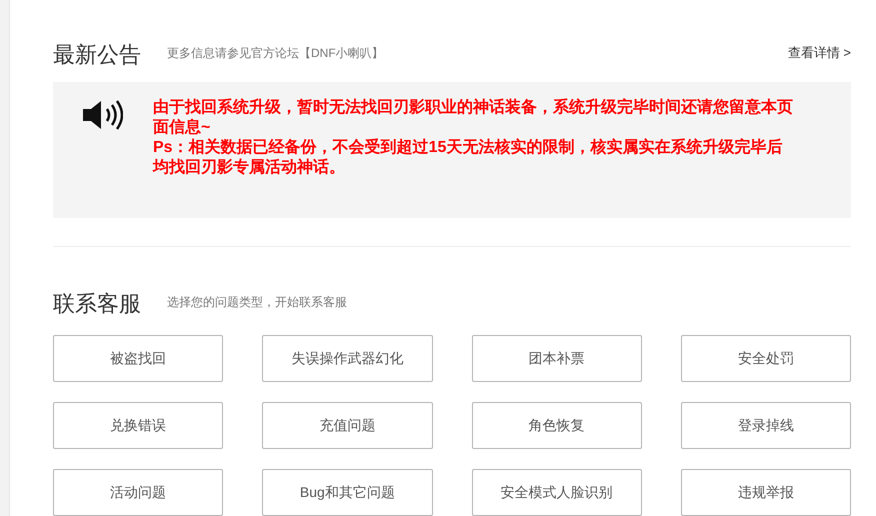 This screenshot has width=876, height=516. Describe the element at coordinates (347, 492) in the screenshot. I see `issue-type-button: Bug和其它问题` at that location.